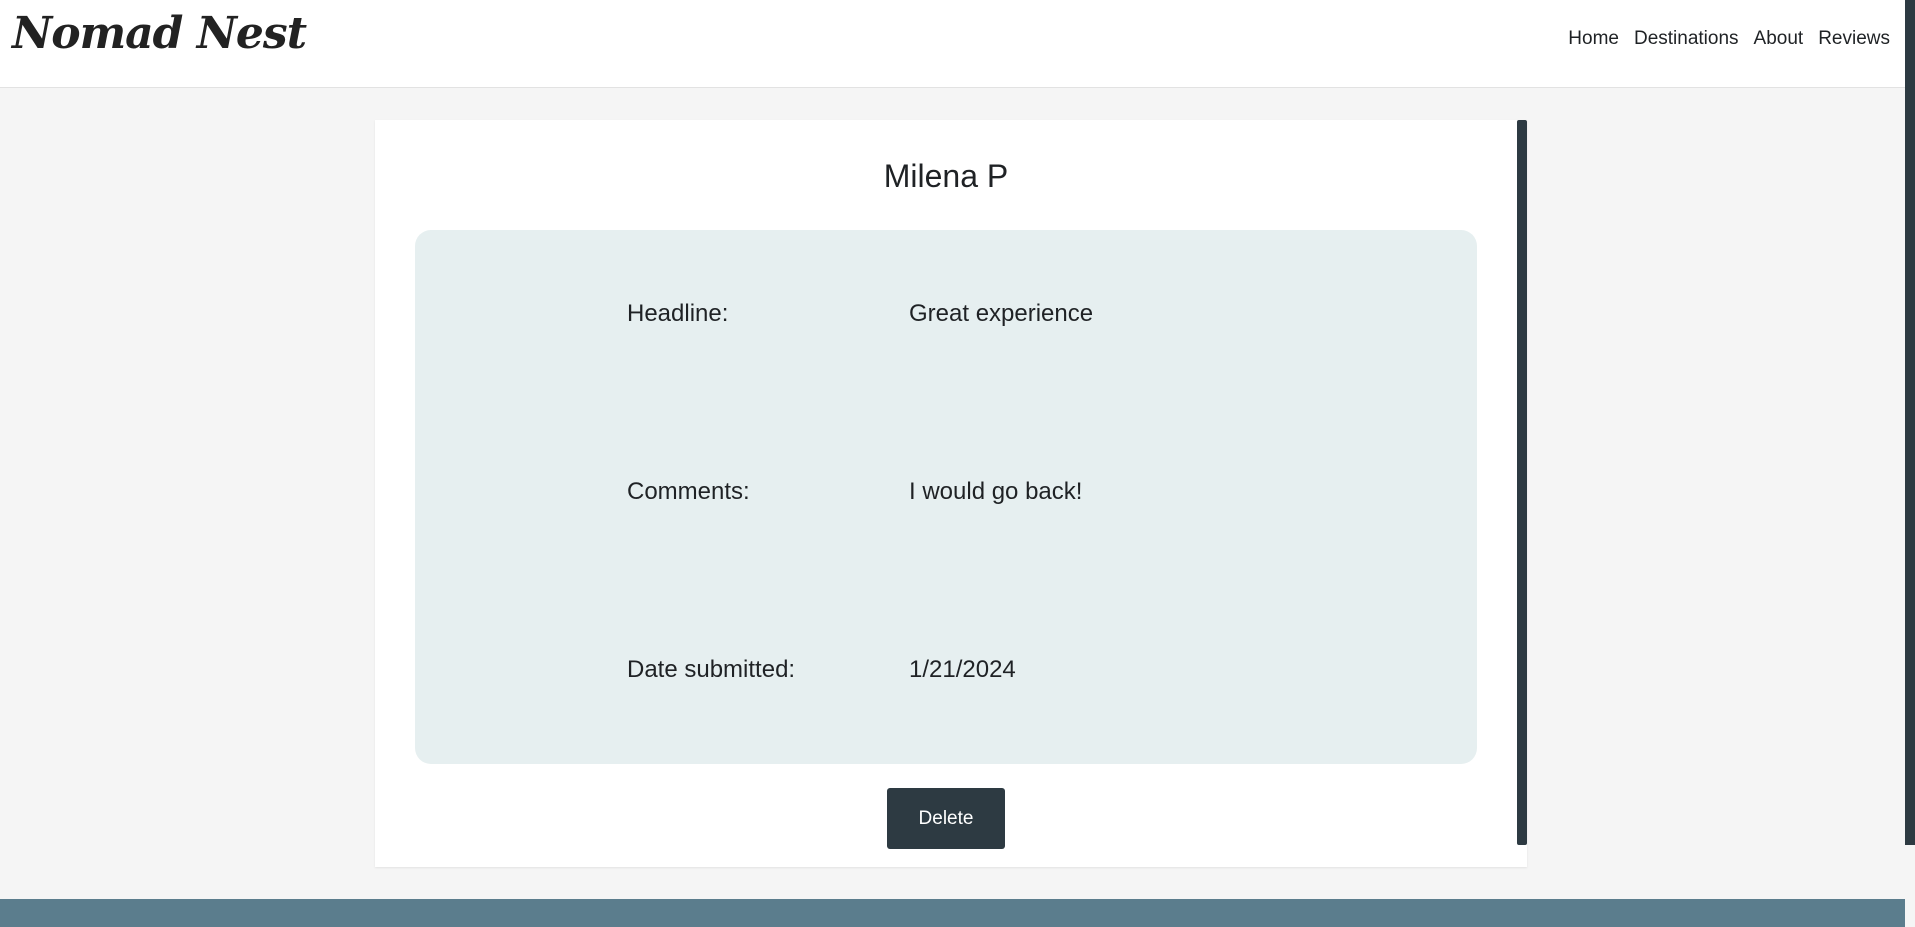 The height and width of the screenshot is (927, 1915). I want to click on reviewer-name: Milena P, so click(946, 176).